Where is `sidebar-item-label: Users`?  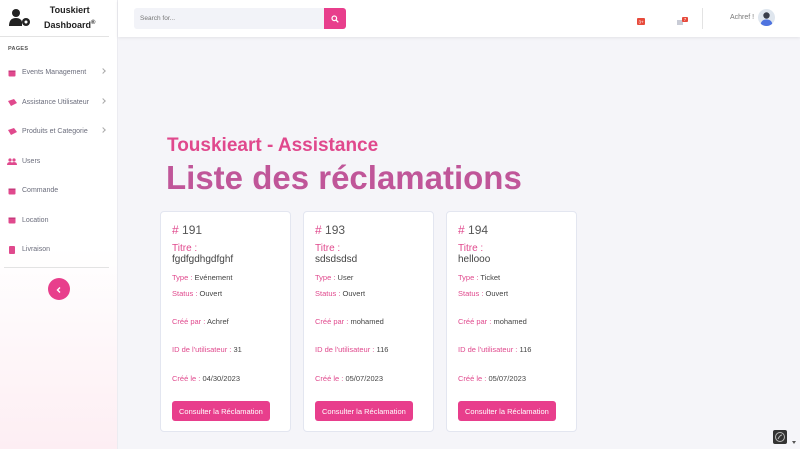
sidebar-item-label: Users is located at coordinates (31, 161).